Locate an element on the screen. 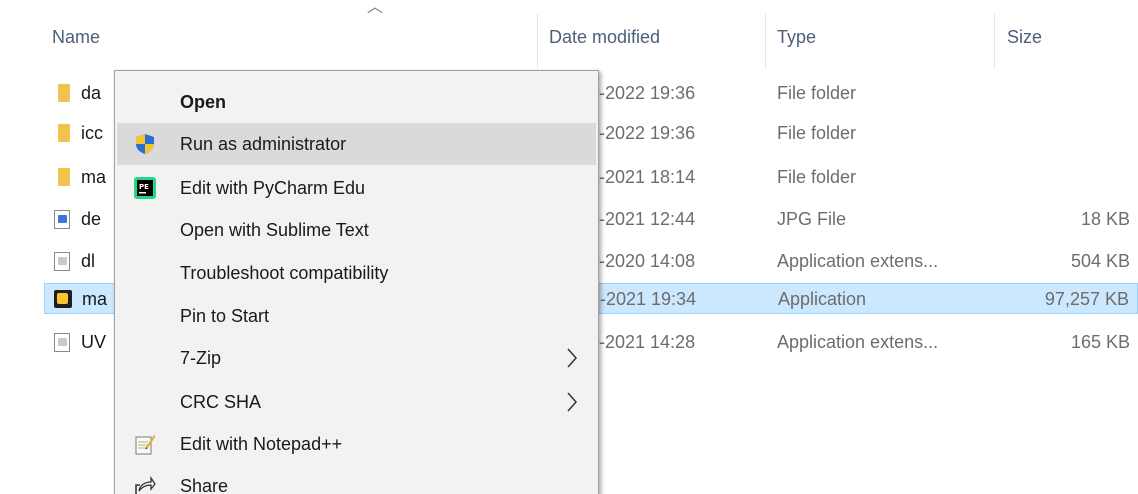 The image size is (1138, 494). file-size: 504 KB is located at coordinates (1100, 261).